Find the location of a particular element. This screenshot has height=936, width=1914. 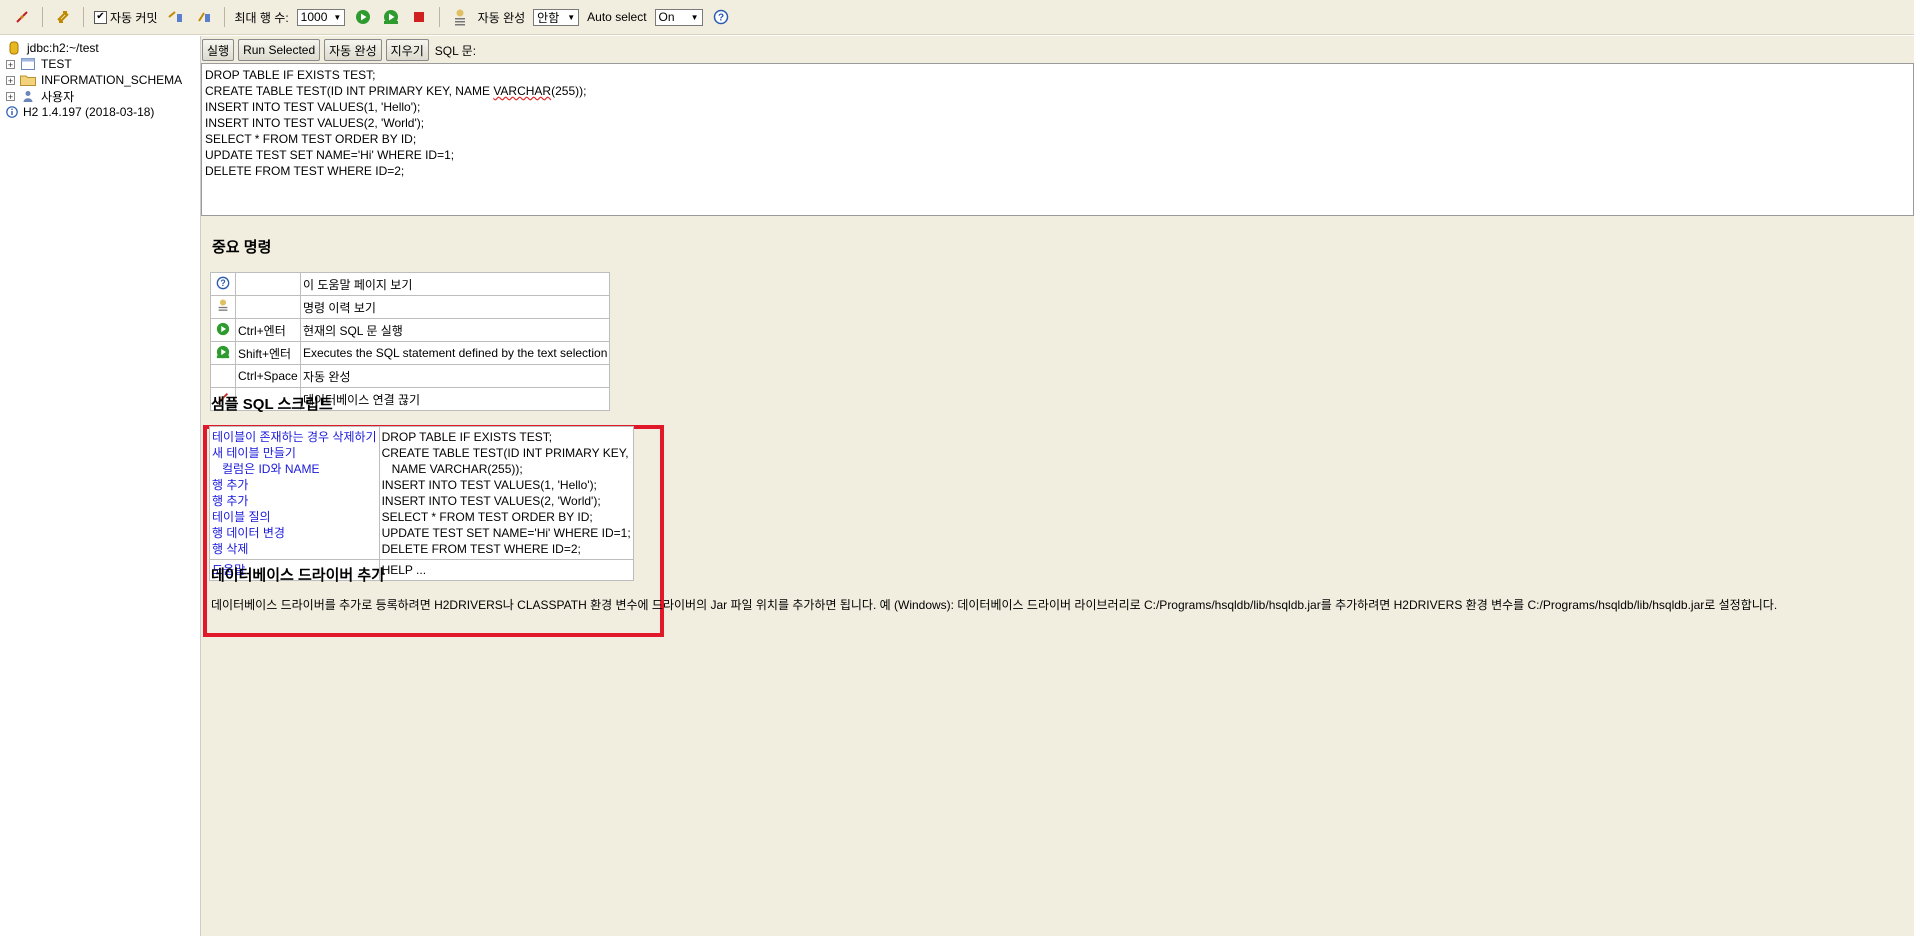

command-desc: 이 도움말 페이지 보기 is located at coordinates (455, 284).